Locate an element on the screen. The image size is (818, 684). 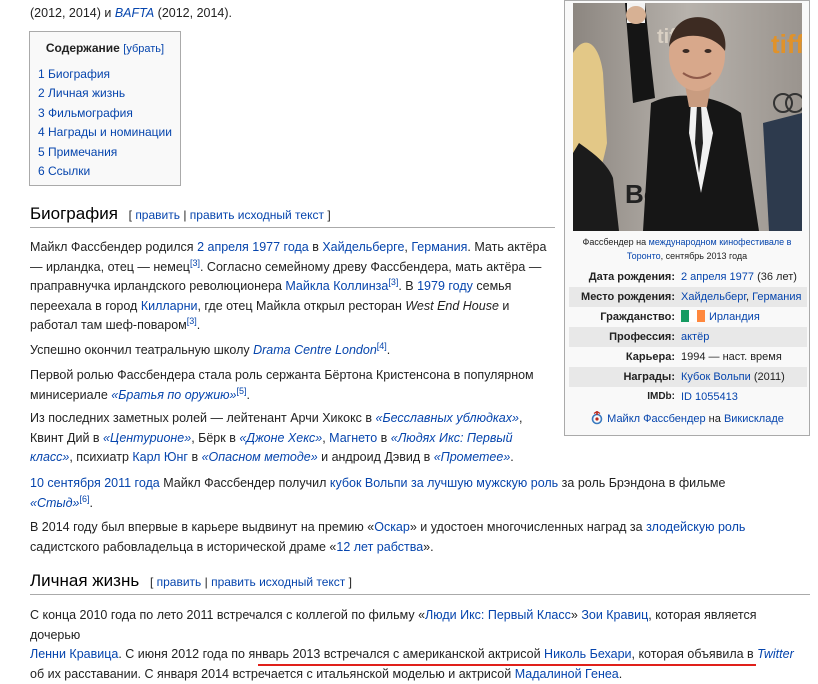
portrait-photo-image: tiff. tiff. tiff. Be is located at coordinates (687, 117).